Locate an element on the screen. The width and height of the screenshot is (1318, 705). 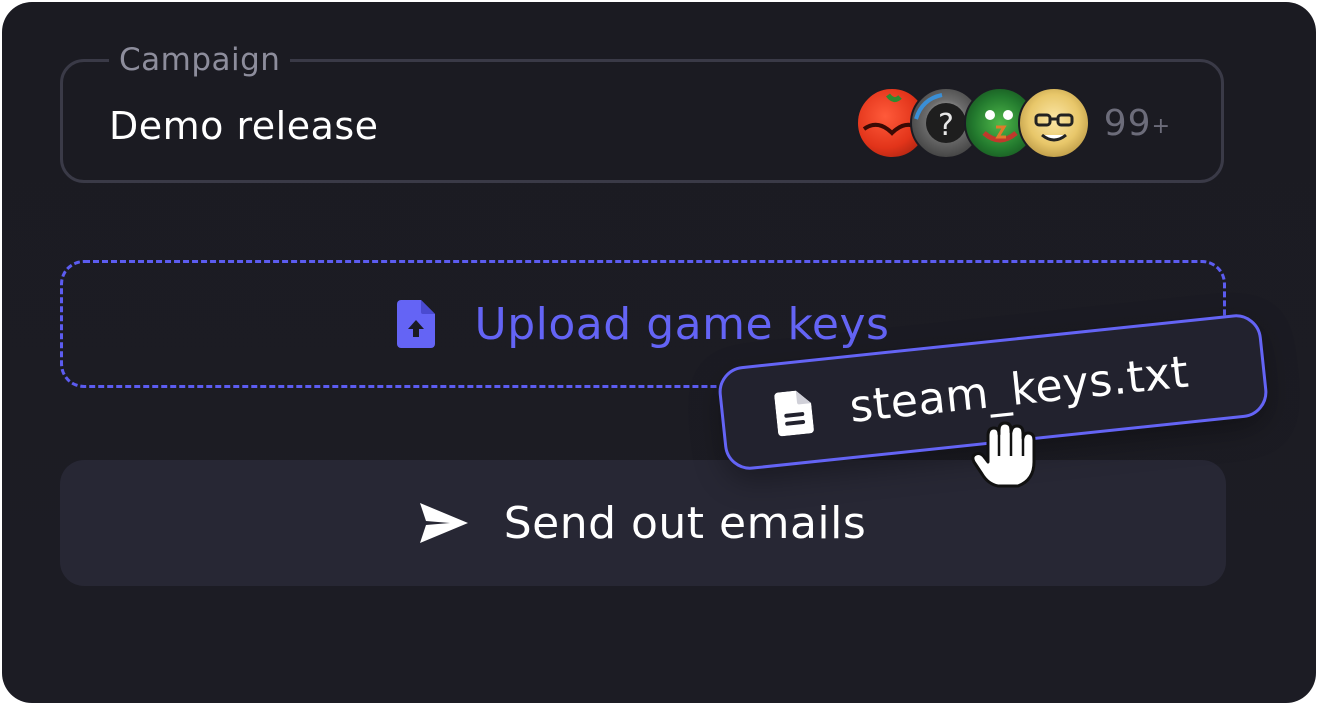
participant-count: 99+ is located at coordinates (1137, 123).